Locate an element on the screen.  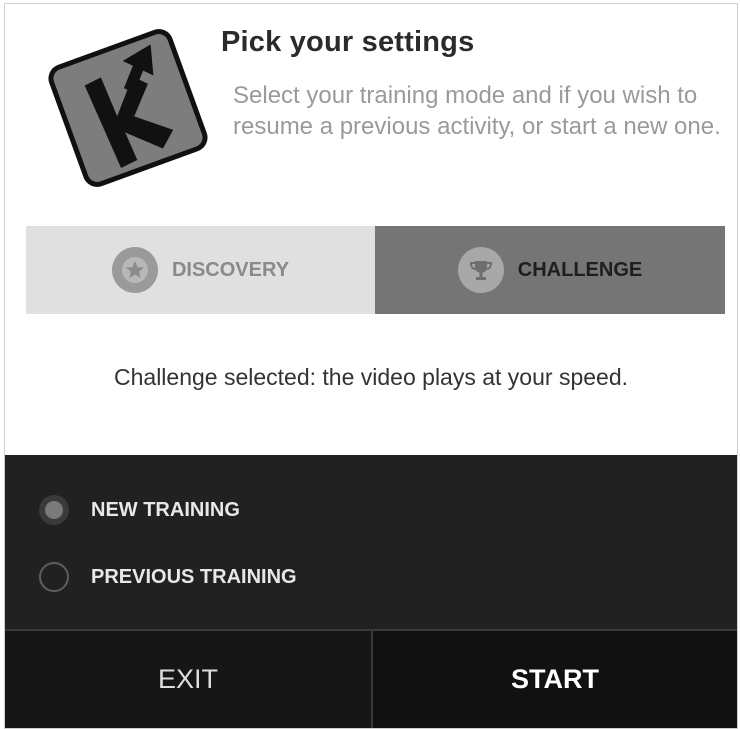
radio-unchecked-icon is located at coordinates (54, 577).